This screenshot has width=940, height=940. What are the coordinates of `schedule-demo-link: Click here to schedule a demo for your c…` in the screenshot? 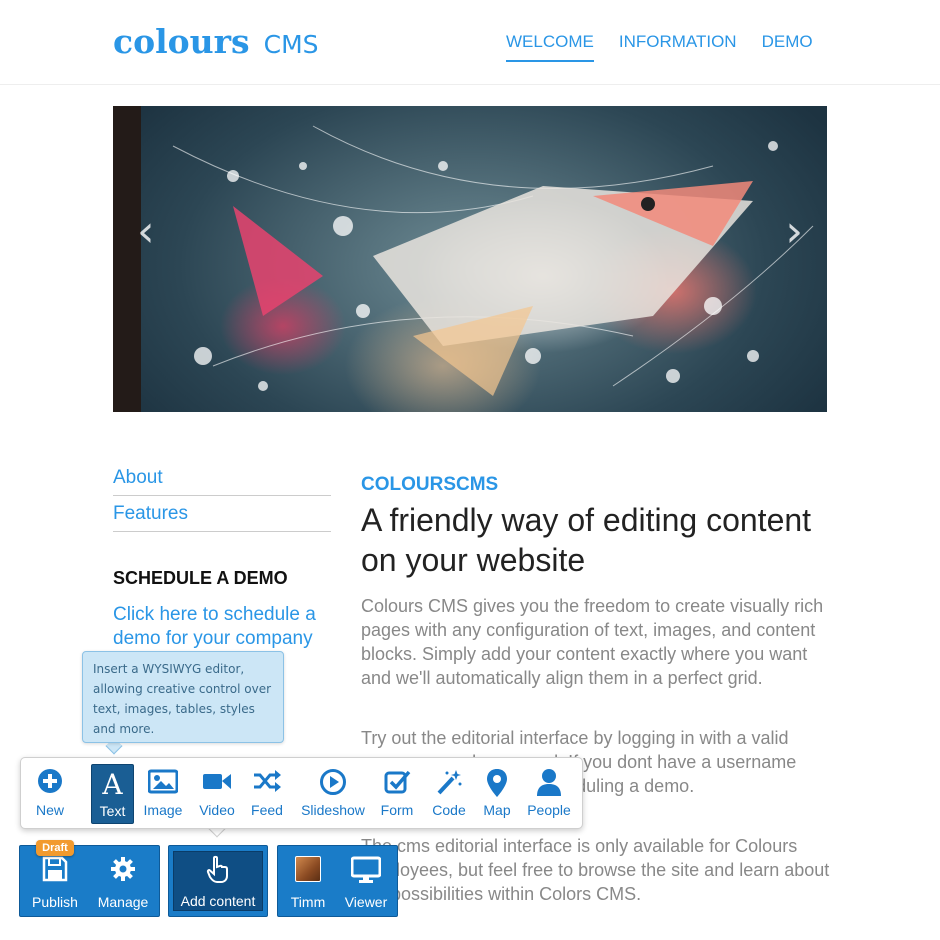 It's located at (228, 627).